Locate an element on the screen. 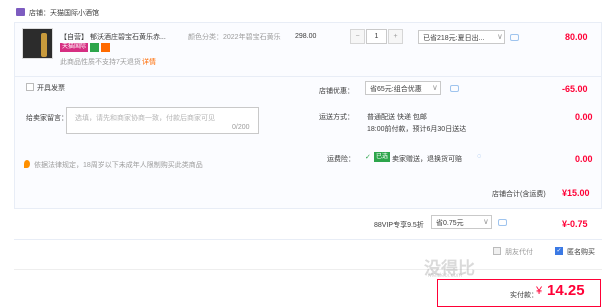 This screenshot has width=610, height=307. vip-note-icon is located at coordinates (502, 222).